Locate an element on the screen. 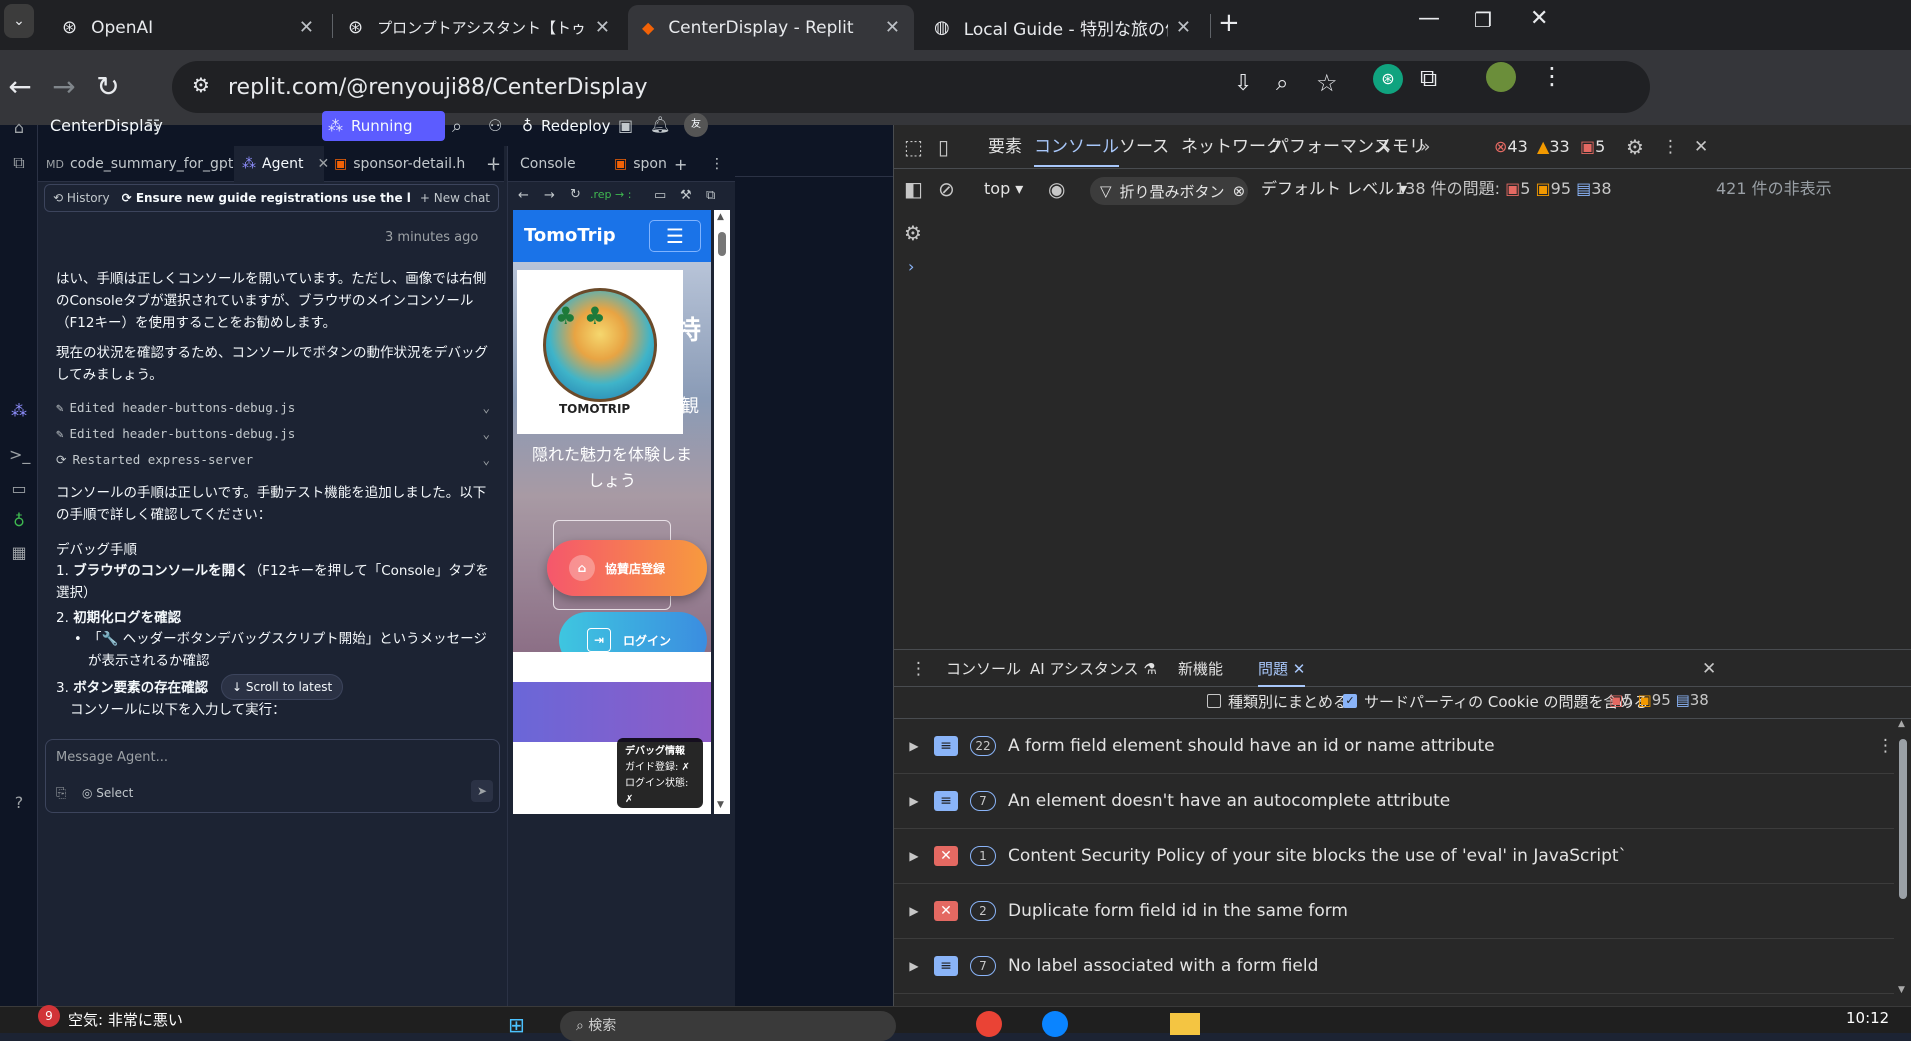 The width and height of the screenshot is (1911, 1041). folder-taskbar-icon is located at coordinates (1185, 1024).